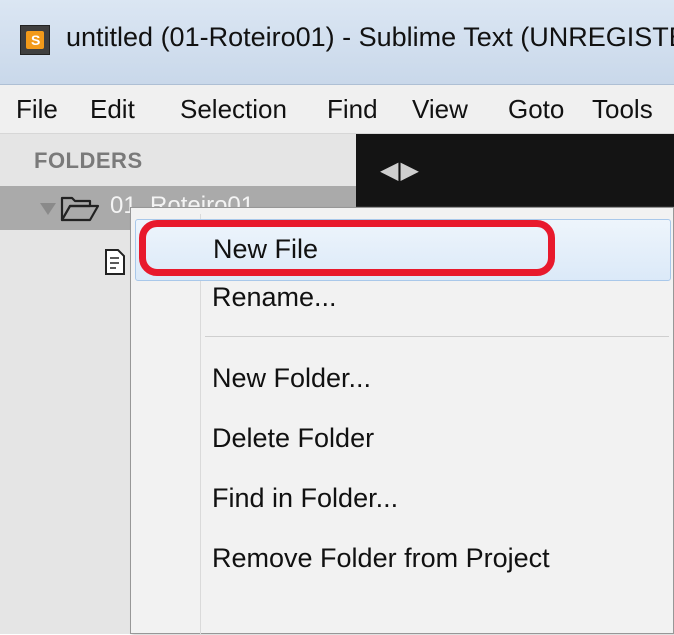 The width and height of the screenshot is (674, 635). What do you see at coordinates (37, 109) in the screenshot?
I see `menu-file: File` at bounding box center [37, 109].